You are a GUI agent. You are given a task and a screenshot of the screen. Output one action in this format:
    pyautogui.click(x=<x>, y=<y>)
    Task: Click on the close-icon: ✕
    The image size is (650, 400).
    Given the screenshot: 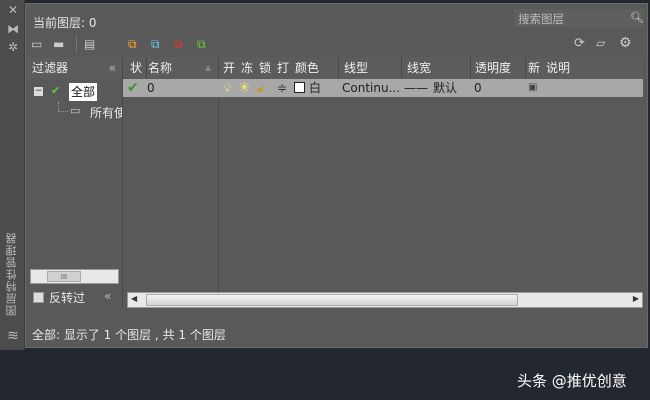 What is the action you would take?
    pyautogui.click(x=13, y=10)
    